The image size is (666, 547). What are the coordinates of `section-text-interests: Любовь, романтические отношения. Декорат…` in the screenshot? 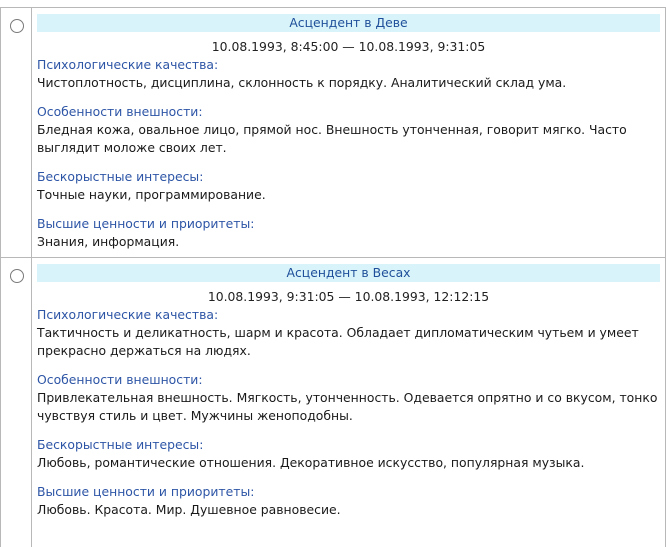 It's located at (311, 462).